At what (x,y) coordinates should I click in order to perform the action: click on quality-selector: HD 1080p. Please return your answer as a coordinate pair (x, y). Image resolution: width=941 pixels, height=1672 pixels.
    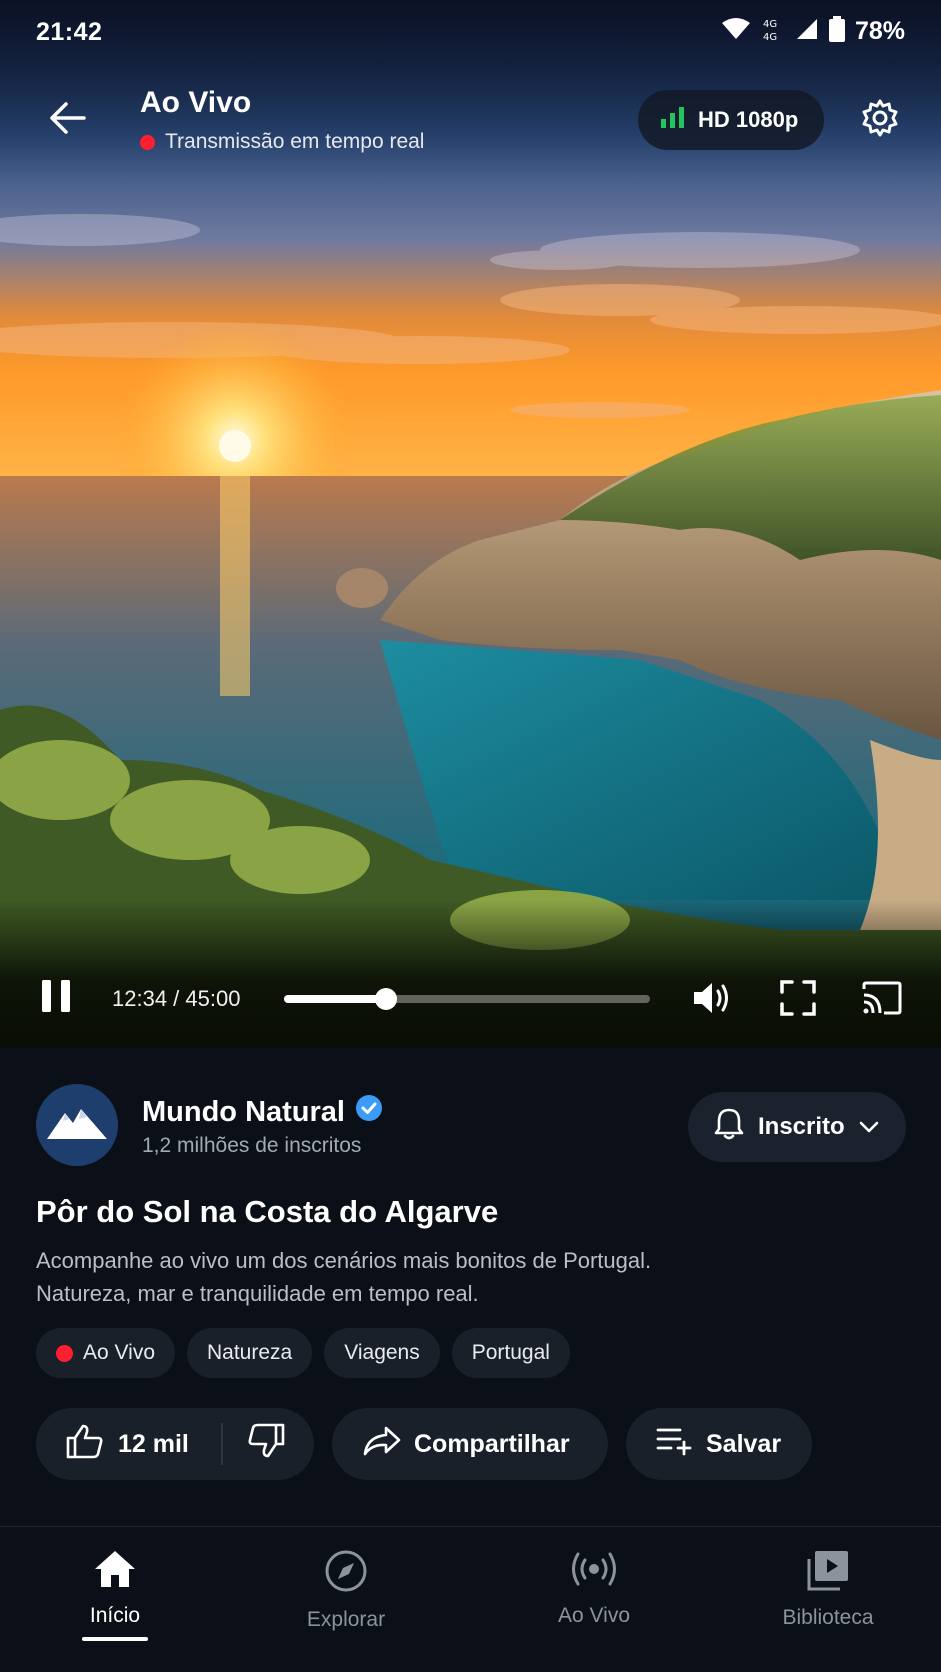
    Looking at the image, I should click on (731, 120).